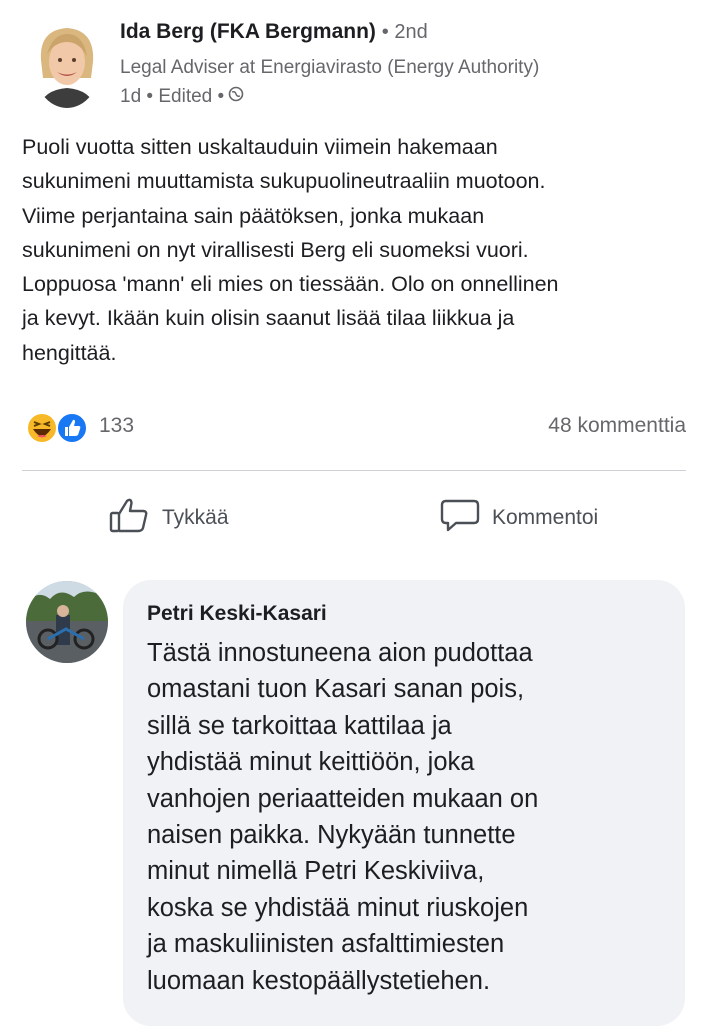 The height and width of the screenshot is (1034, 720). I want to click on comment-text-line: minut nimellä Petri Keskiviiva,, so click(316, 871).